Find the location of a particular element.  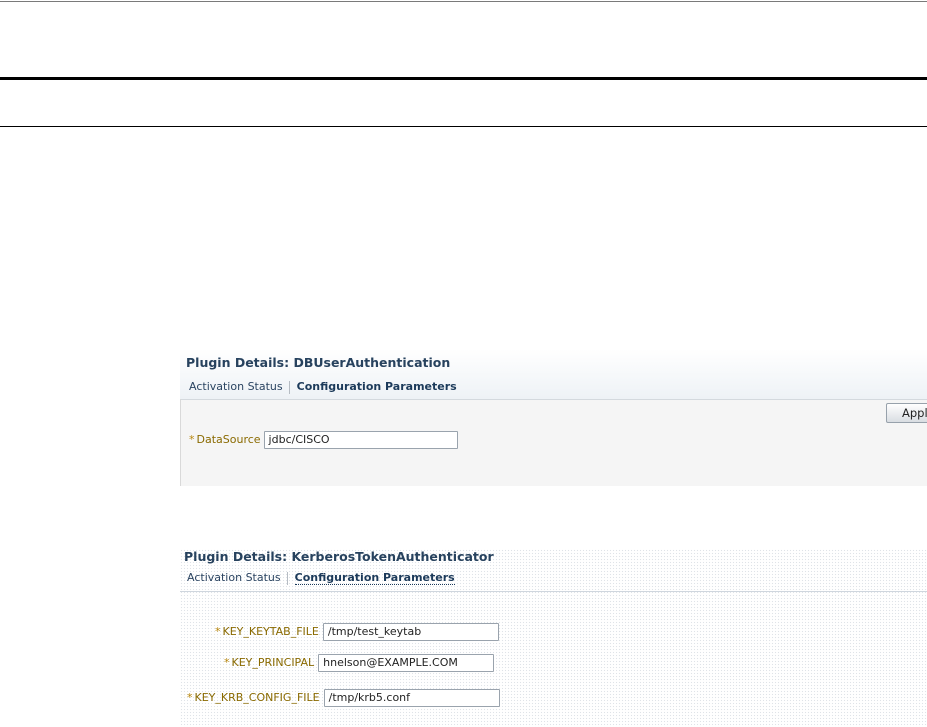

page-top-rule is located at coordinates (463, 1).